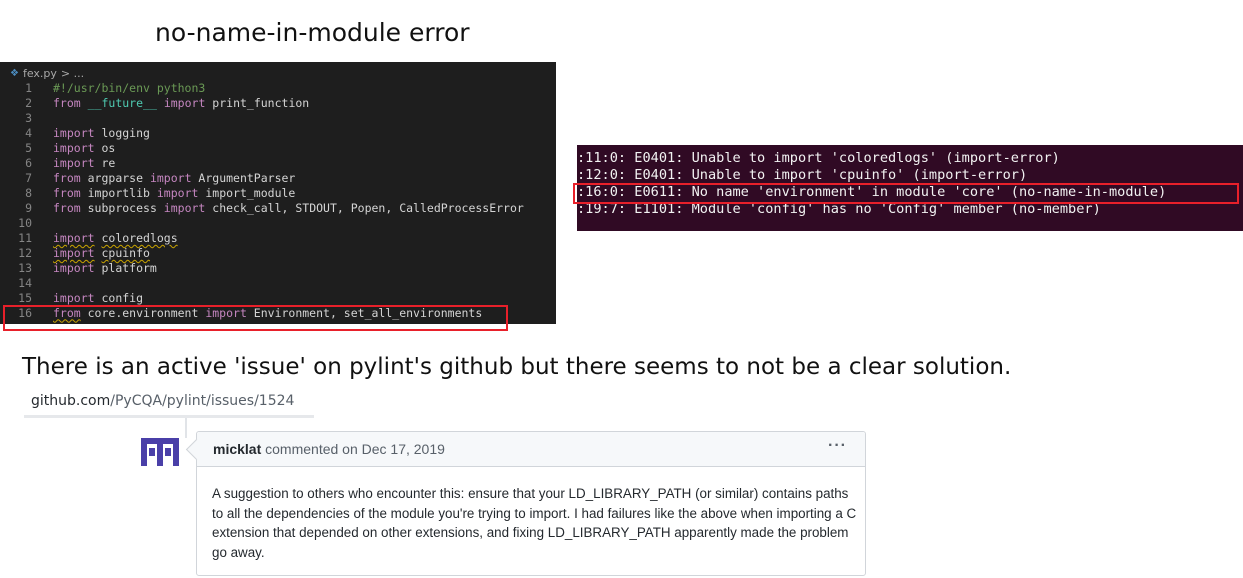 This screenshot has height=578, width=1243. I want to click on code-text: import platform, so click(105, 268).